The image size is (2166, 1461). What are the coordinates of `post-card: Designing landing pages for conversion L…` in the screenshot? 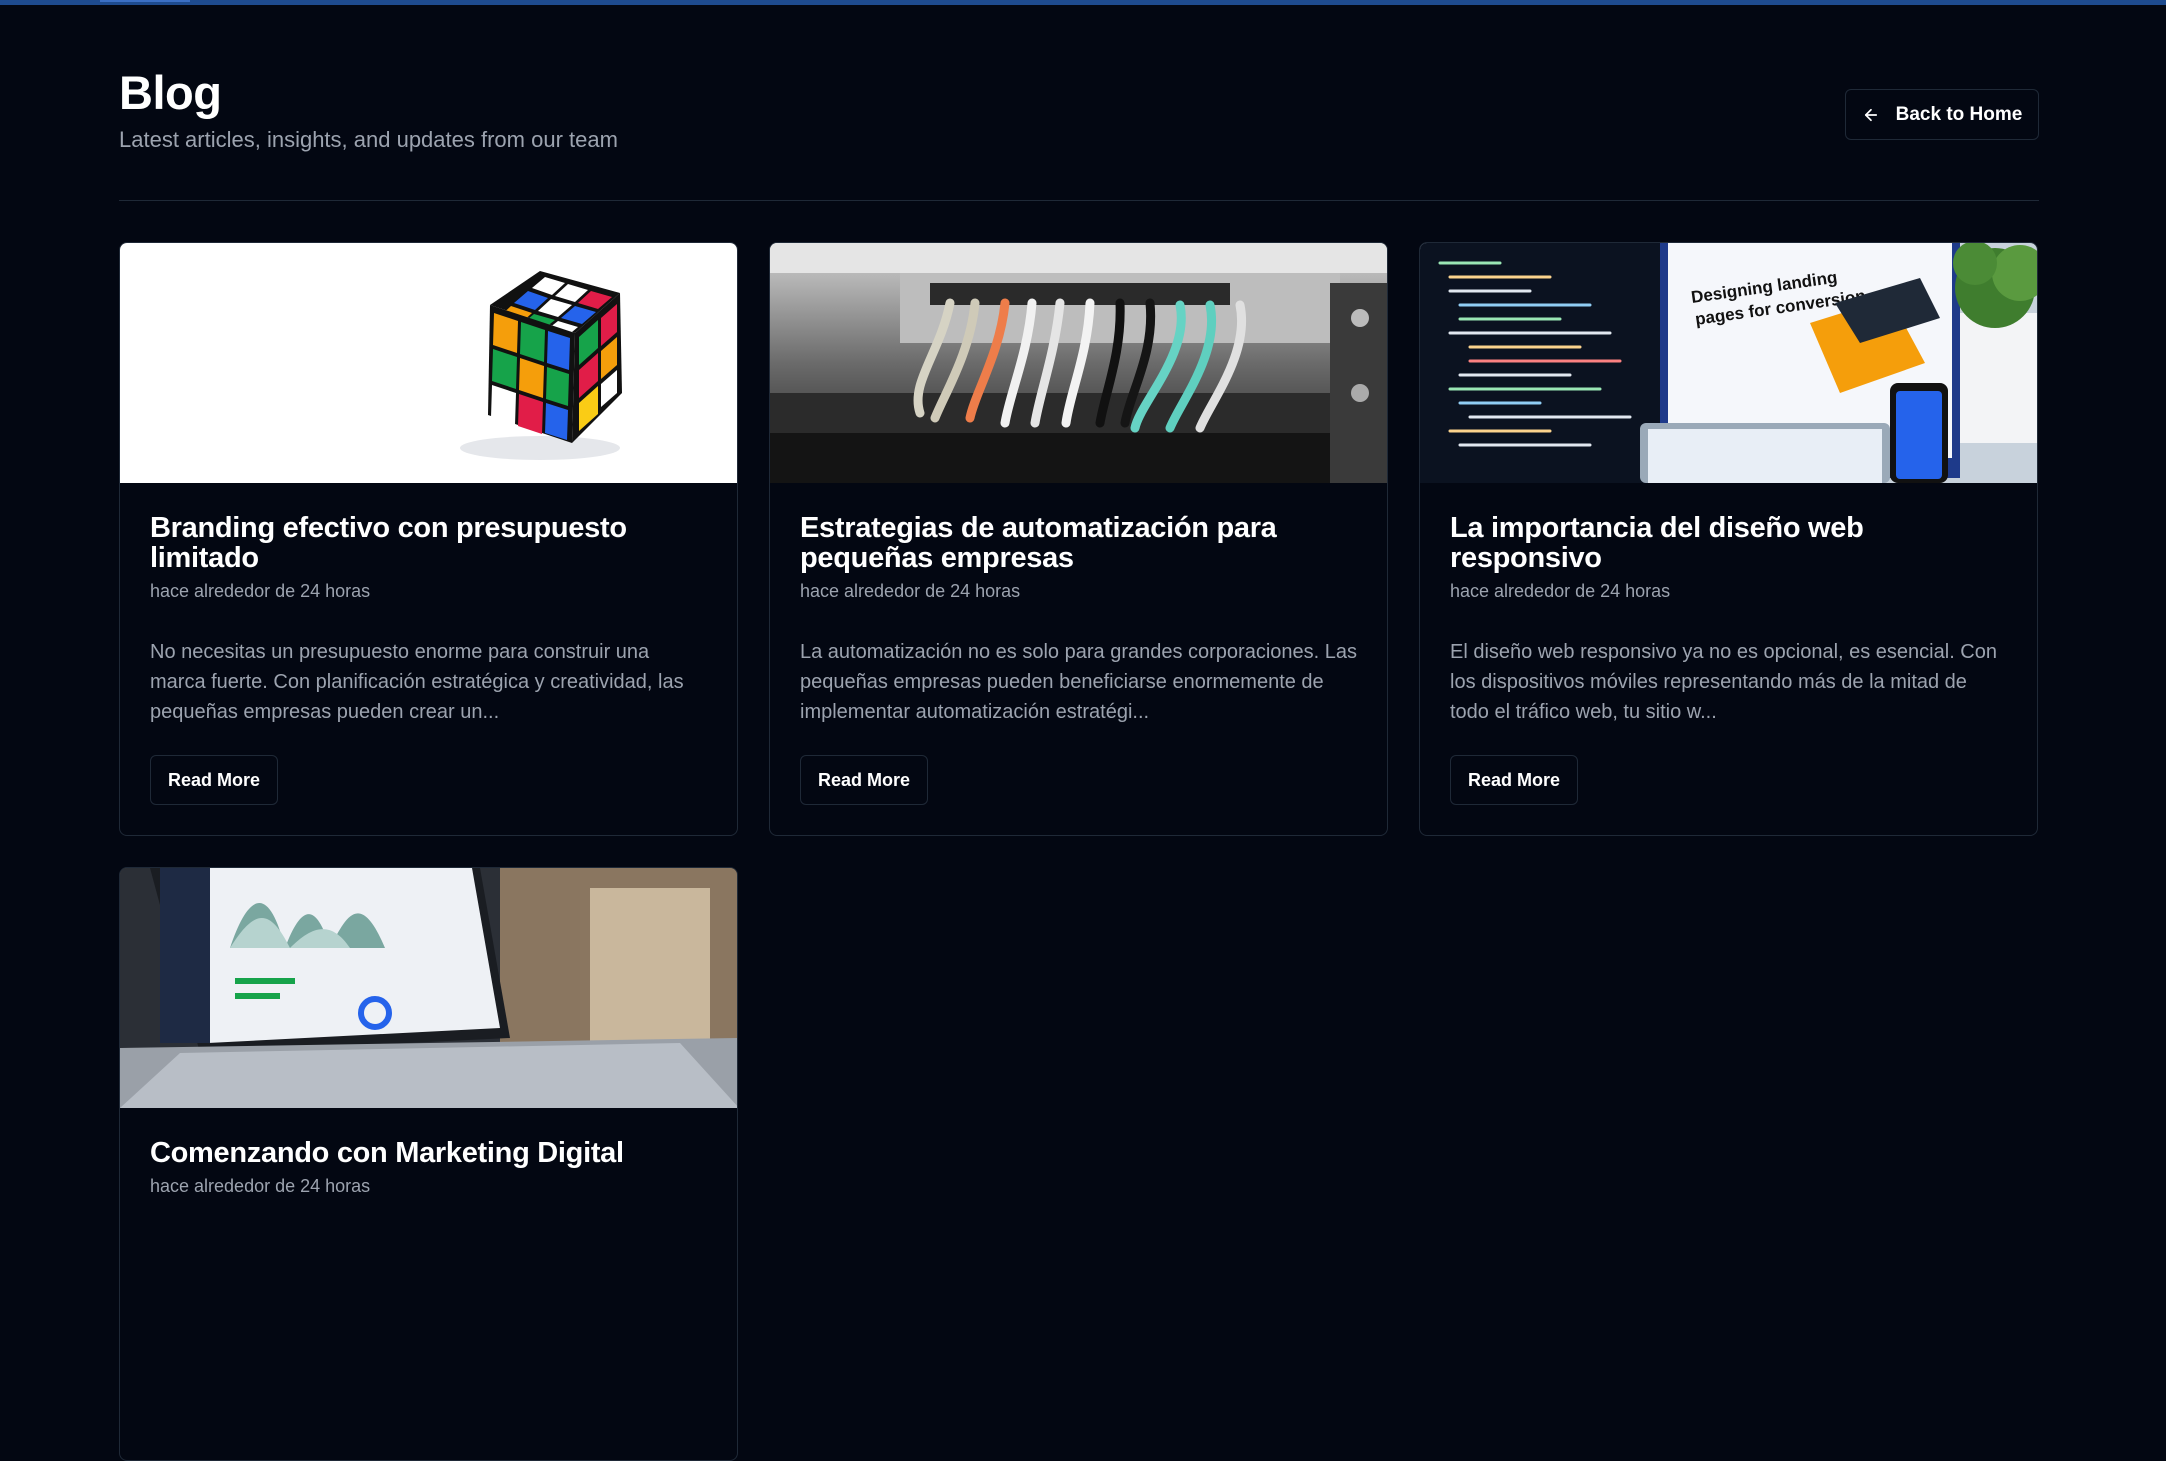 It's located at (1728, 539).